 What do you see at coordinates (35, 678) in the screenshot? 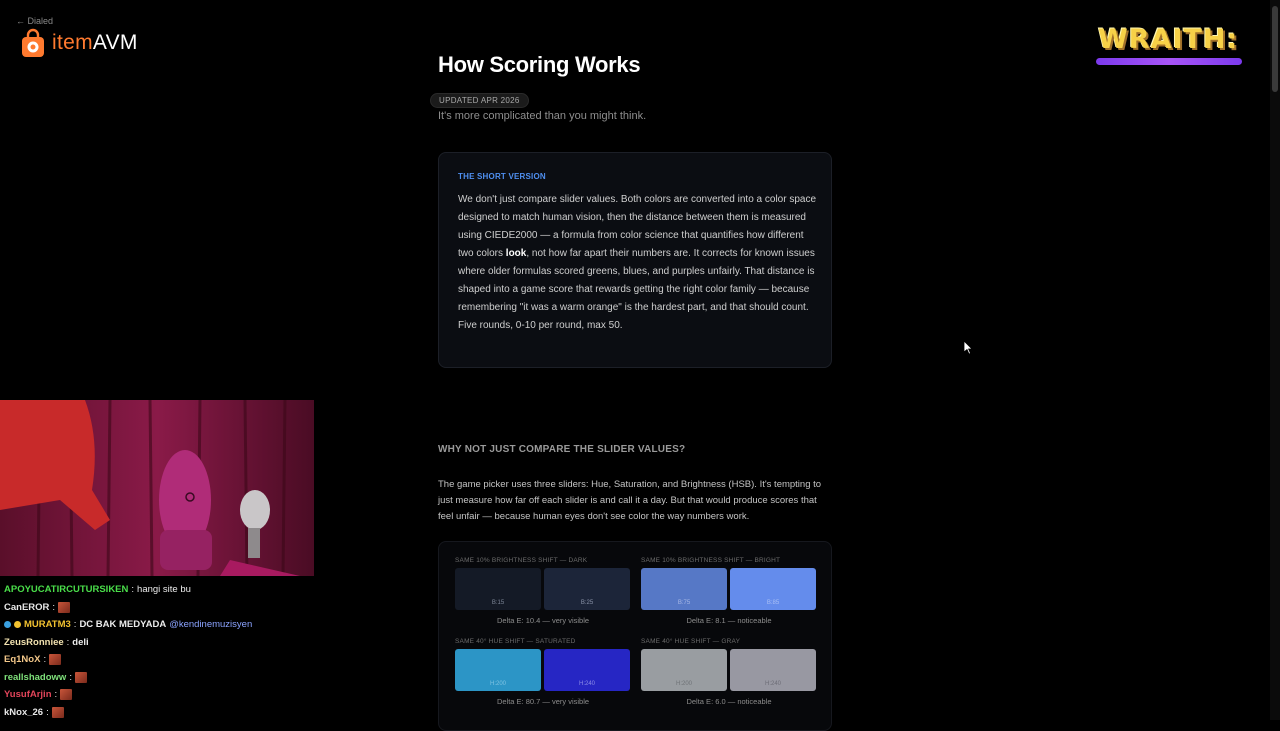
I see `chat-username: reallshadoww` at bounding box center [35, 678].